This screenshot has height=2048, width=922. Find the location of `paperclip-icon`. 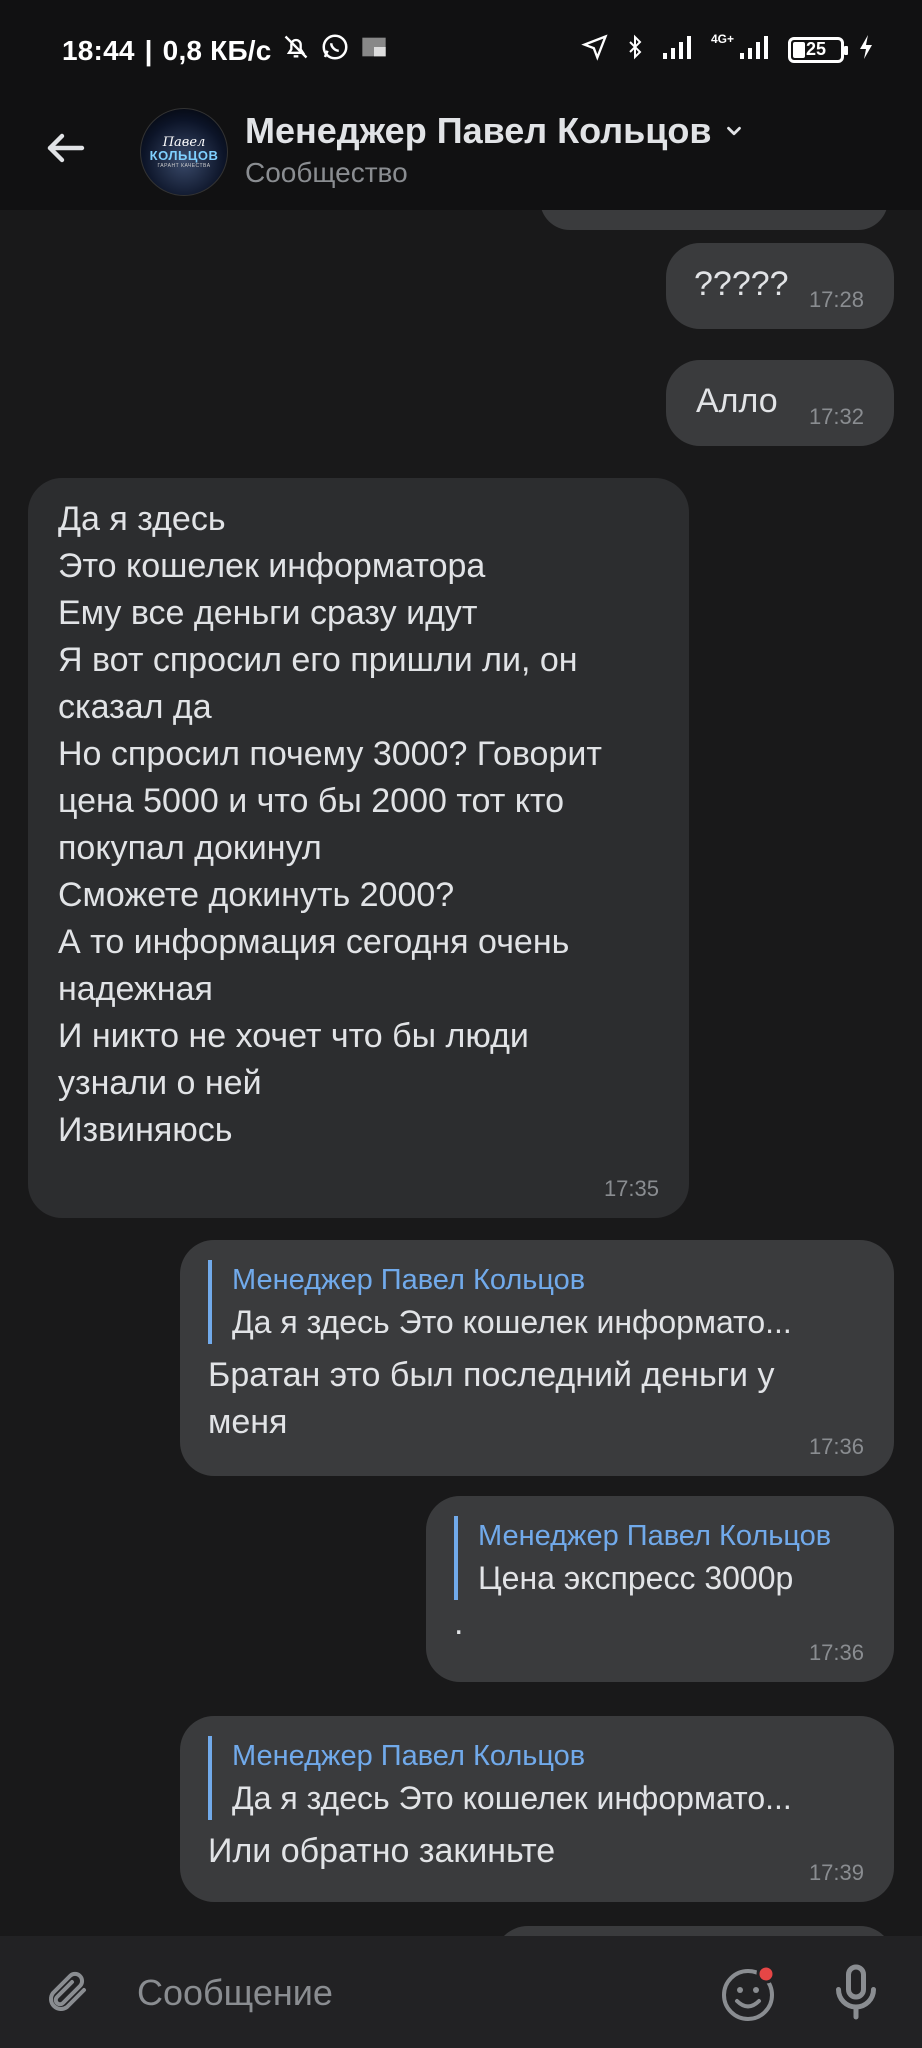

paperclip-icon is located at coordinates (67, 1991).